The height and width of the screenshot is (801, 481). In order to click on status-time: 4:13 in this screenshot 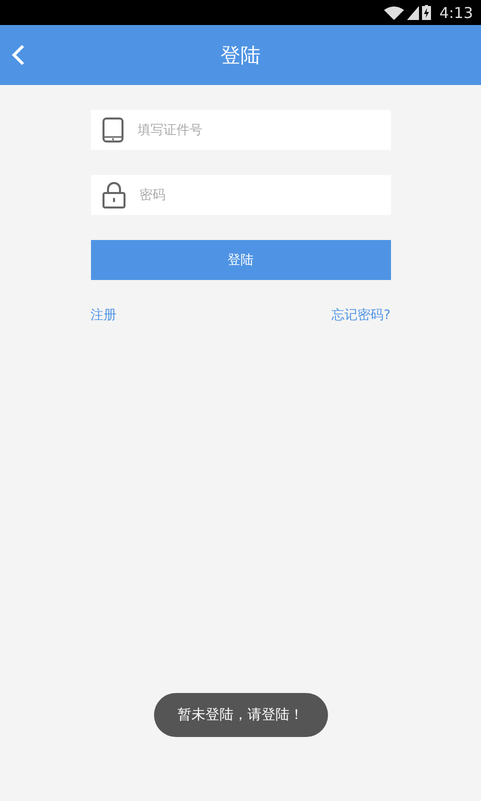, I will do `click(456, 13)`.